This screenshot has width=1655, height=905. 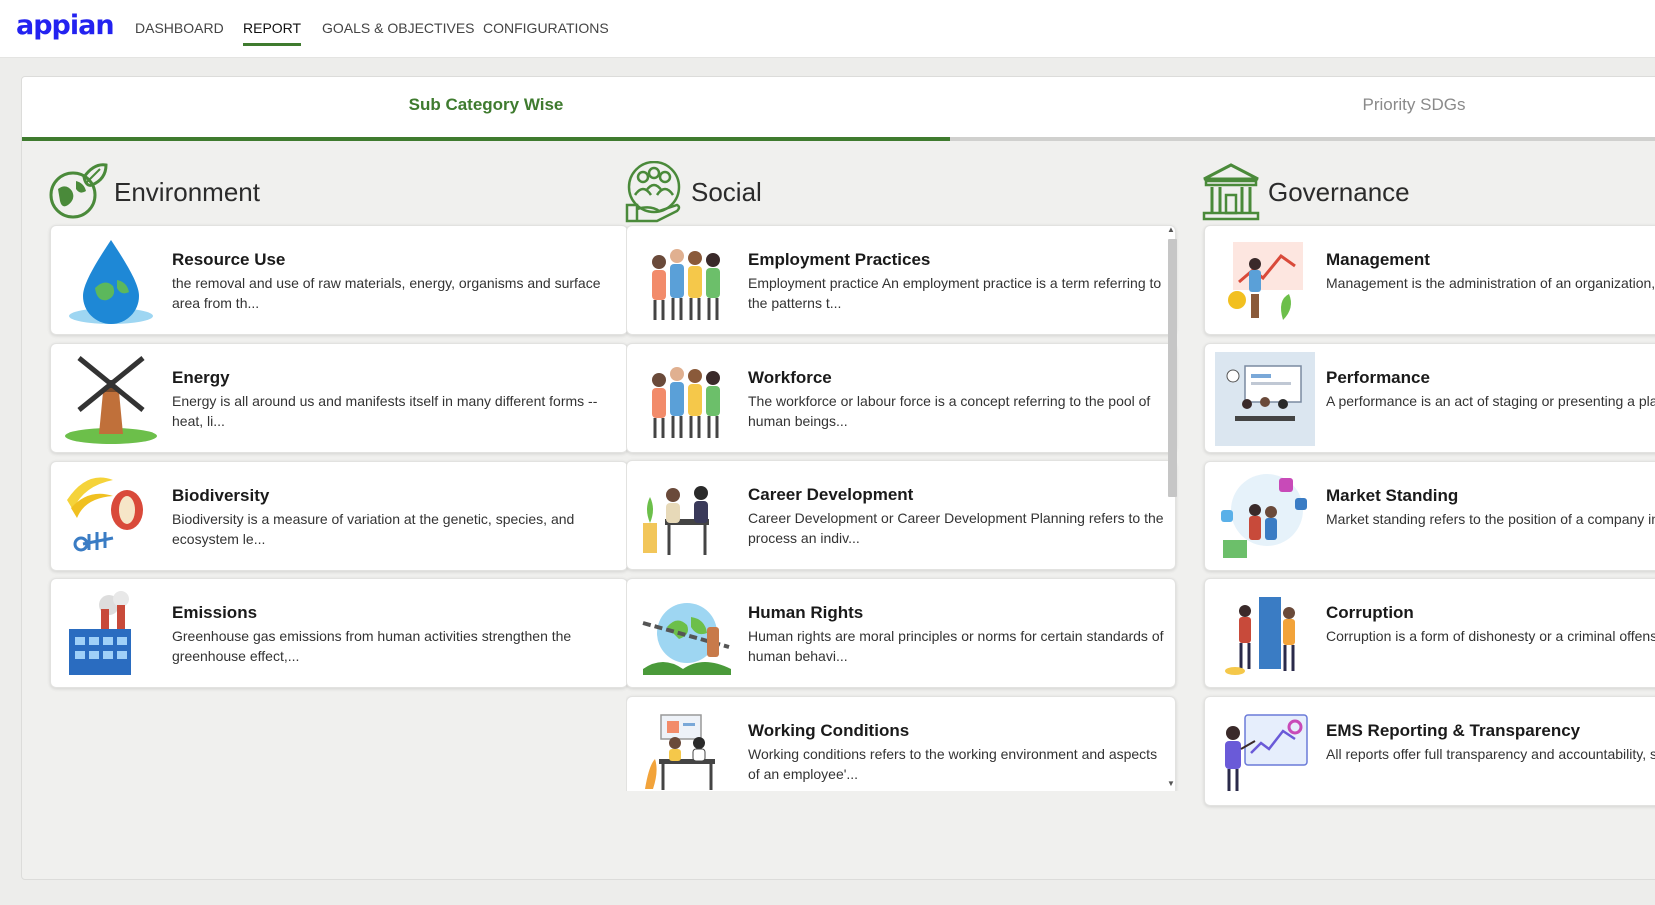 I want to click on tab-bar: Sub Category Wise Priority SDGs, so click(x=838, y=109).